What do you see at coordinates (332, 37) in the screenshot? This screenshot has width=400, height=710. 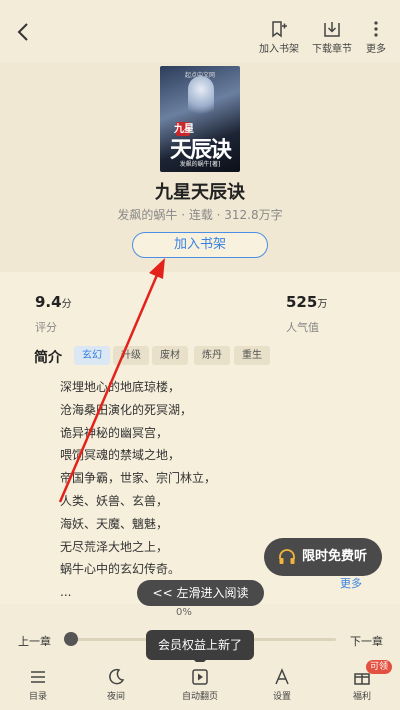 I see `download-chapters-button: 下载章节` at bounding box center [332, 37].